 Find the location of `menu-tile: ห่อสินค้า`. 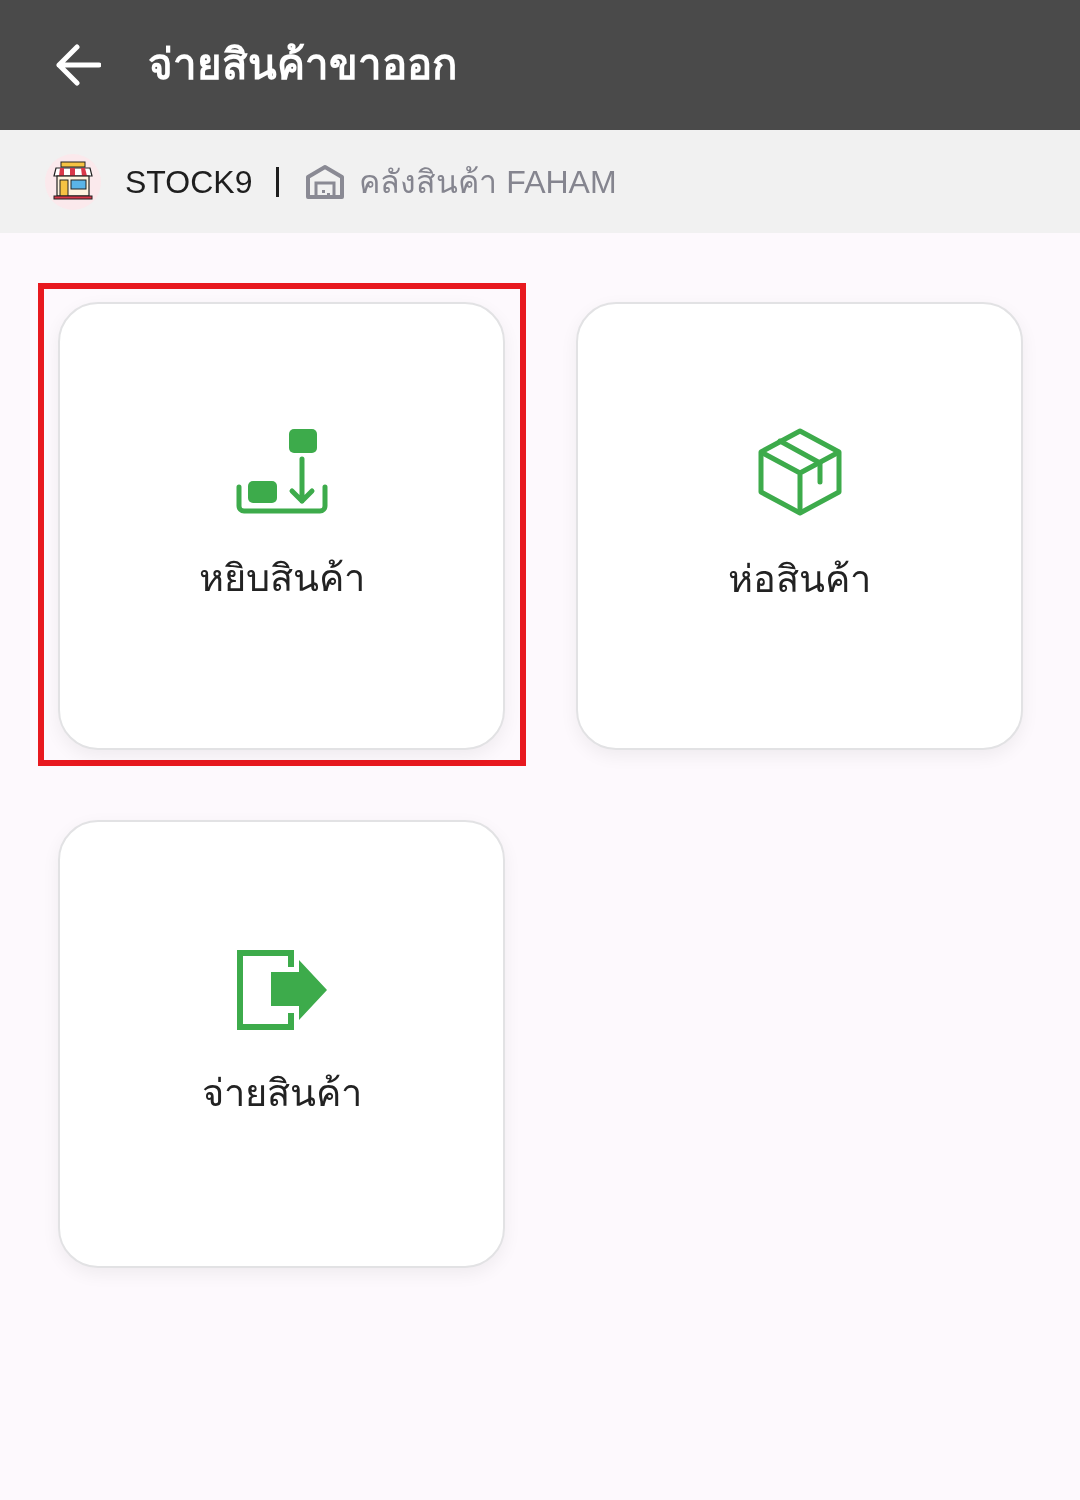

menu-tile: ห่อสินค้า is located at coordinates (799, 526).